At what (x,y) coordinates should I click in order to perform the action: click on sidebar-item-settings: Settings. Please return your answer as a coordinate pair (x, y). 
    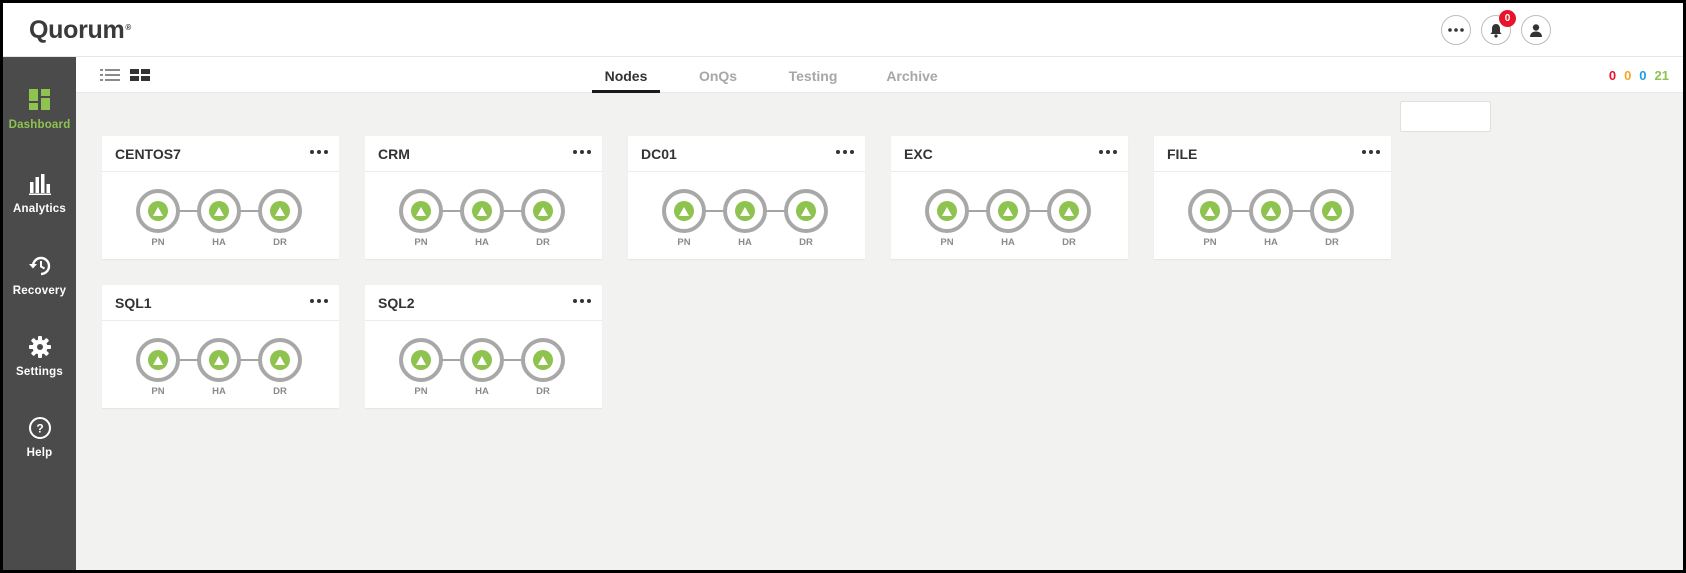
    Looking at the image, I should click on (39, 366).